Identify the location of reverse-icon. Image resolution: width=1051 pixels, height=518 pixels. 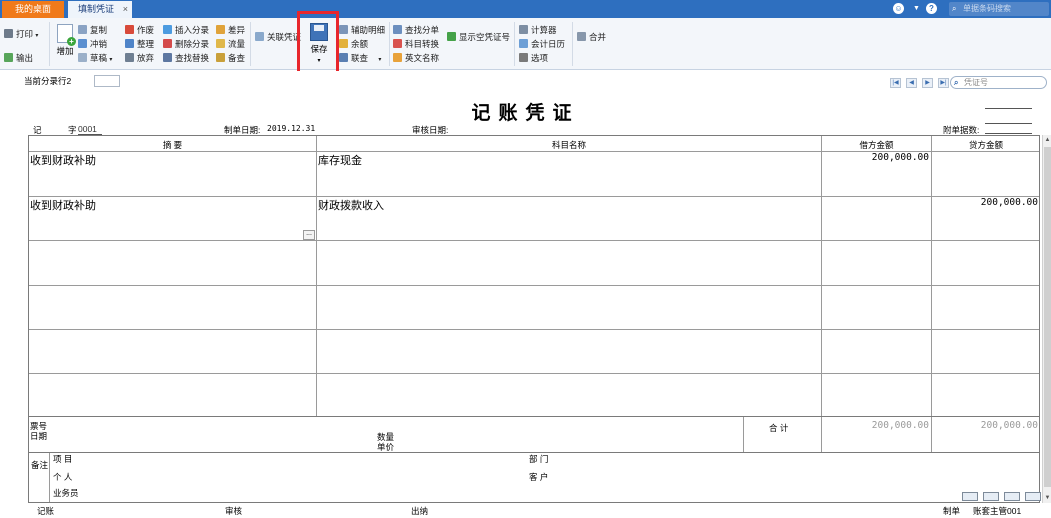
(82, 43).